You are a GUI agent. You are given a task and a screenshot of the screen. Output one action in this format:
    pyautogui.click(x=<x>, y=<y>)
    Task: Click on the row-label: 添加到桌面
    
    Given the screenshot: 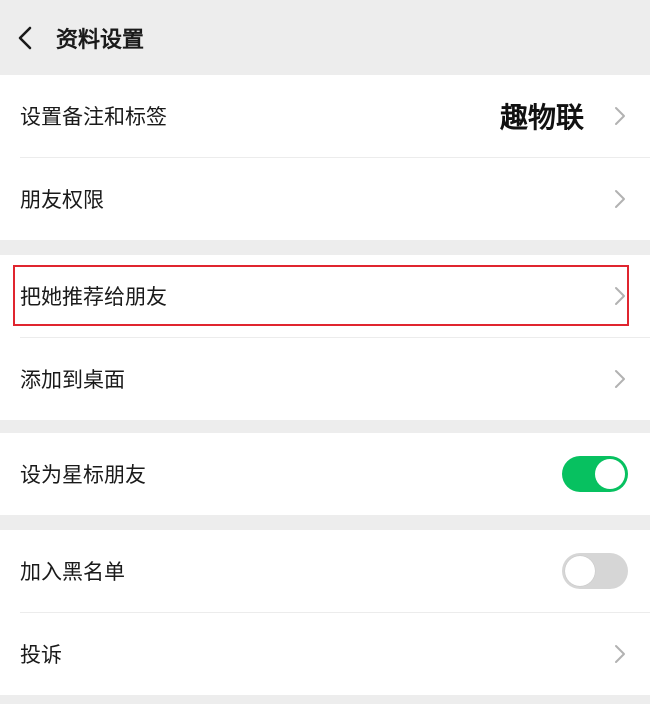 What is the action you would take?
    pyautogui.click(x=72, y=380)
    